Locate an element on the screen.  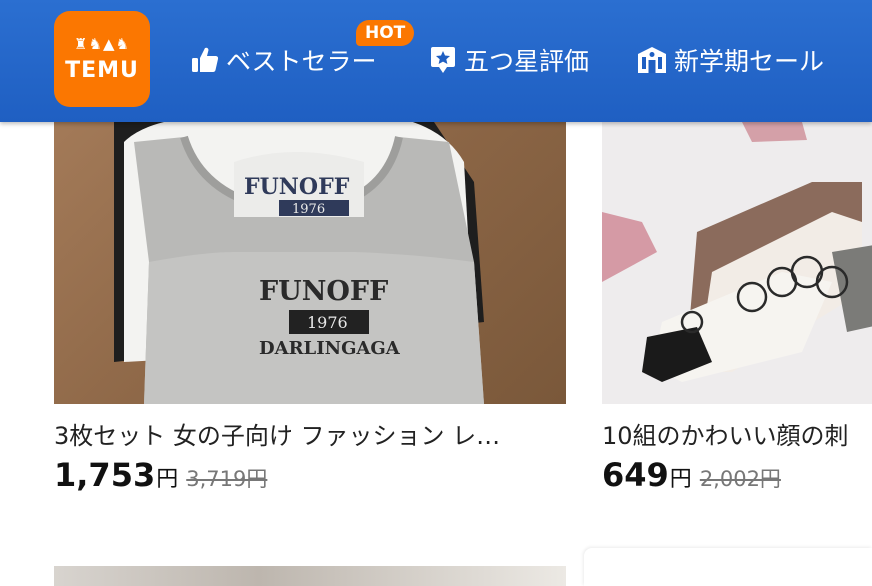
temu-logo: ♜♞▲♞ TEMU is located at coordinates (102, 59).